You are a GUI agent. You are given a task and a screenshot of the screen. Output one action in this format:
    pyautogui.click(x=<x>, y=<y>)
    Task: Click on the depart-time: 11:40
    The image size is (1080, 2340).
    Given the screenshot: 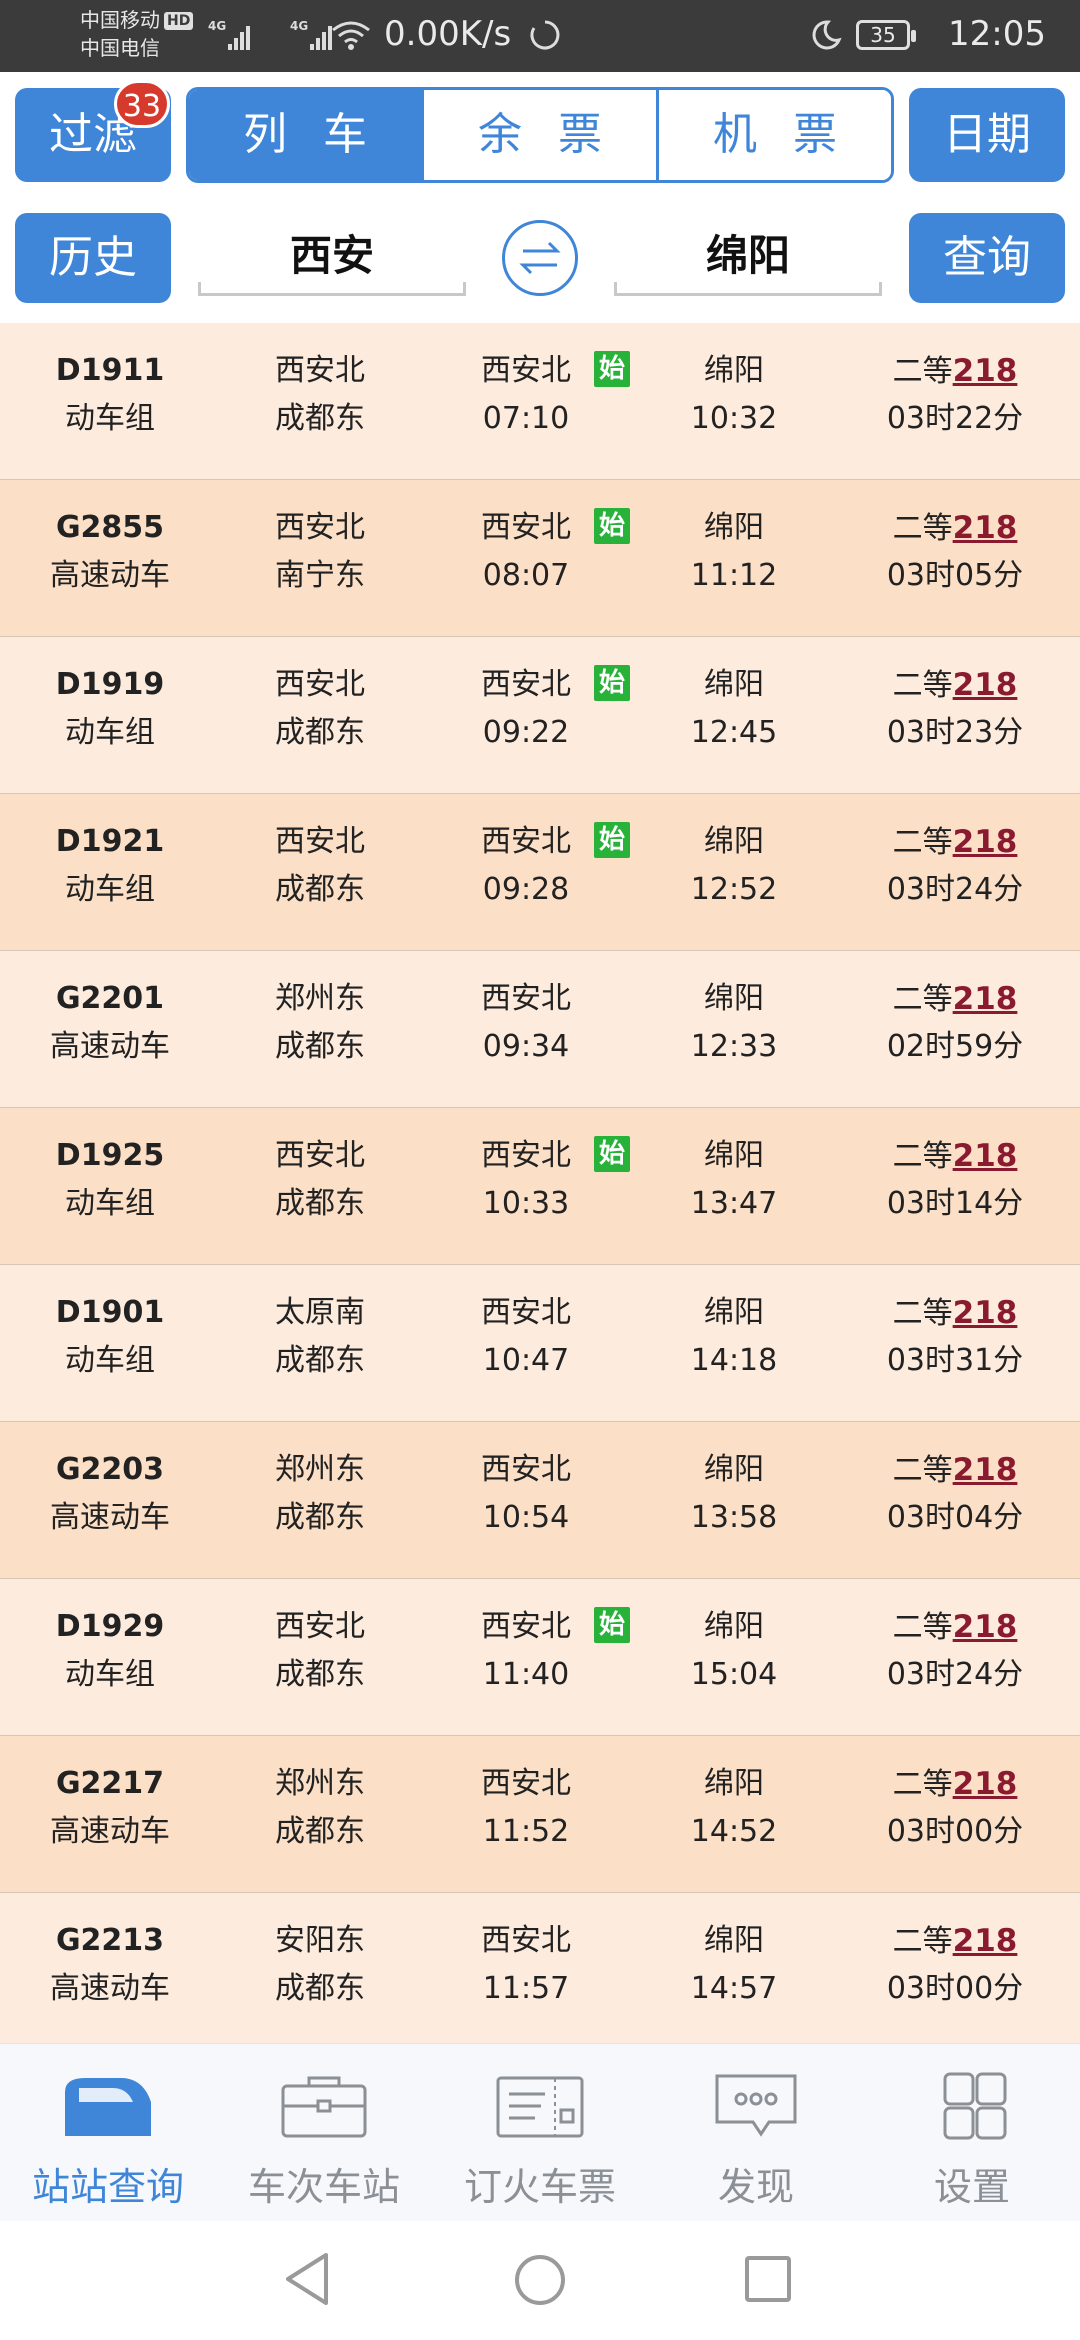 What is the action you would take?
    pyautogui.click(x=526, y=1674)
    